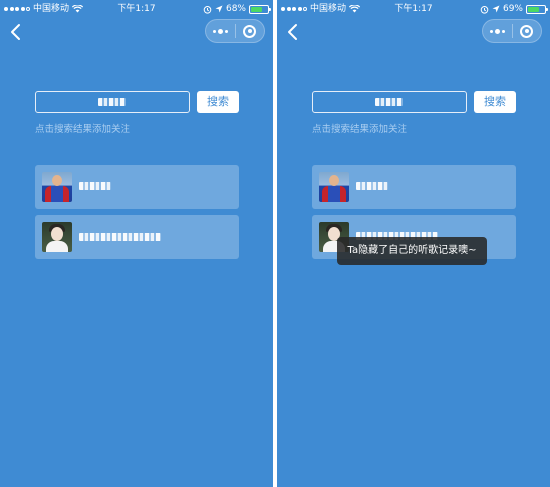 The width and height of the screenshot is (550, 487). What do you see at coordinates (235, 9) in the screenshot?
I see `battery-percent: 68%` at bounding box center [235, 9].